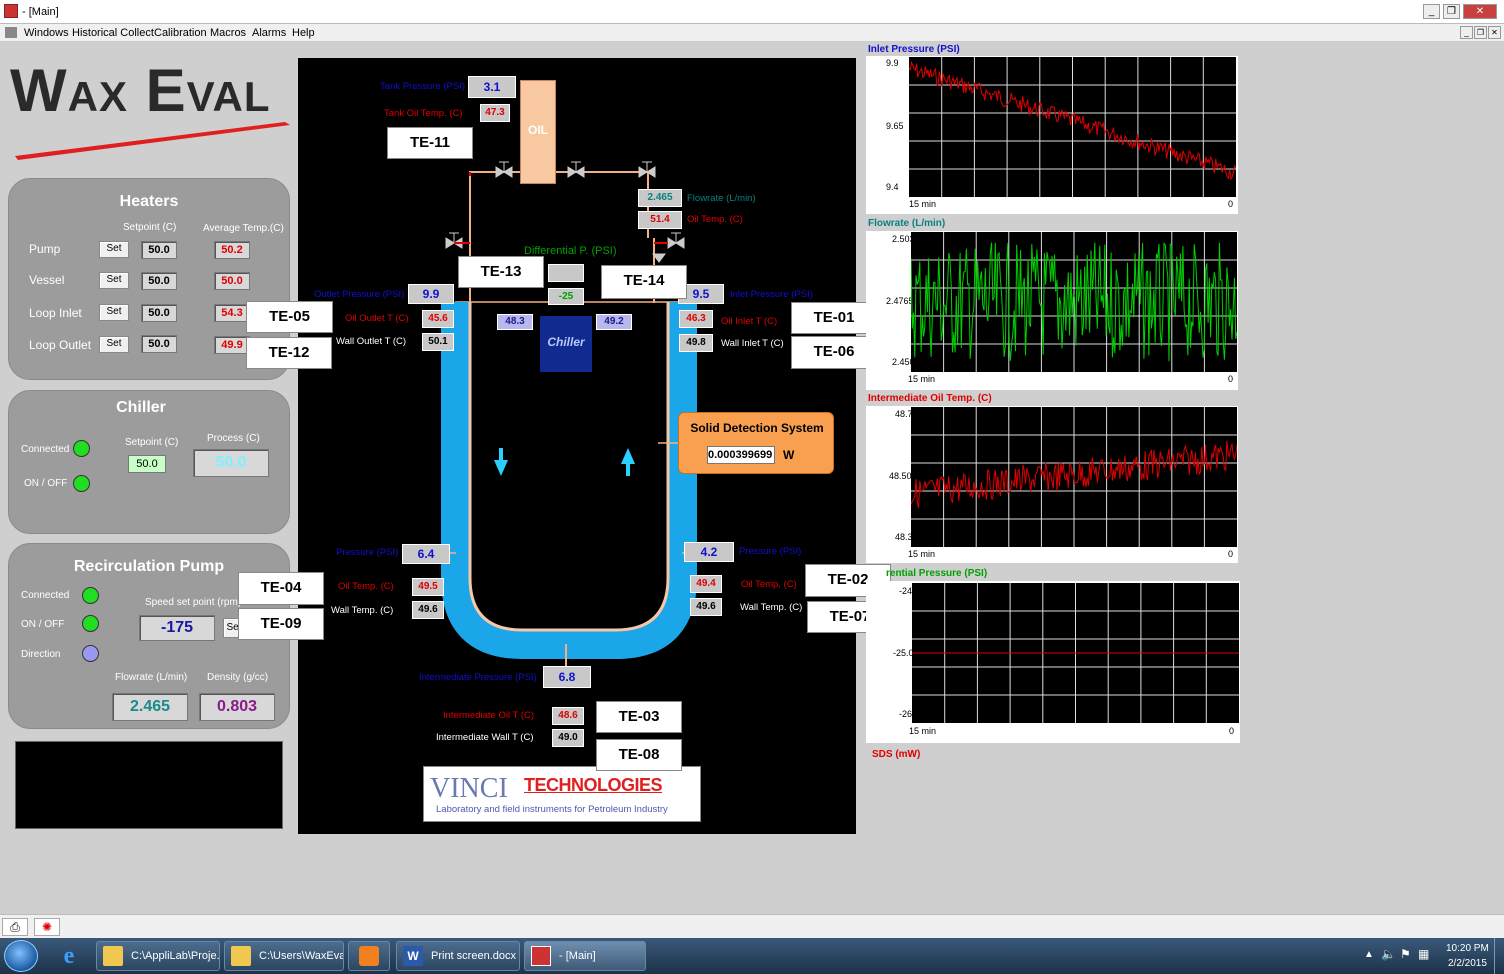 Image resolution: width=1504 pixels, height=974 pixels. I want to click on te-label: TE-11, so click(430, 143).